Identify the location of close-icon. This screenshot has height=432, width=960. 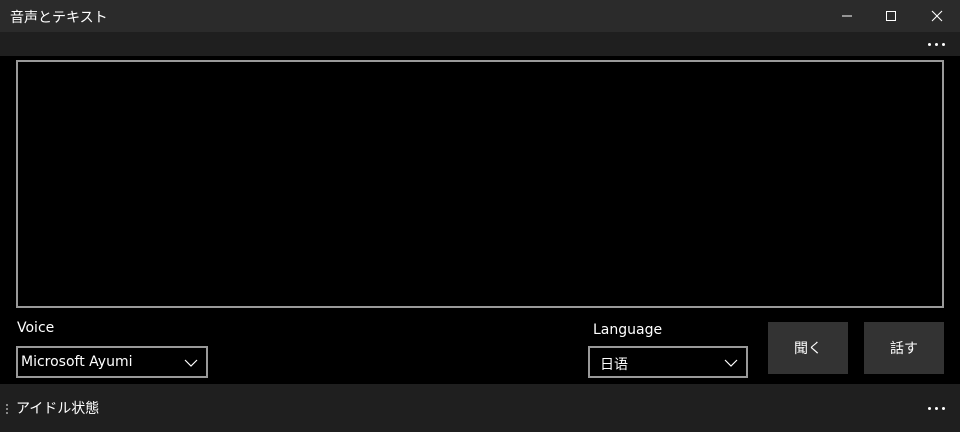
(937, 16).